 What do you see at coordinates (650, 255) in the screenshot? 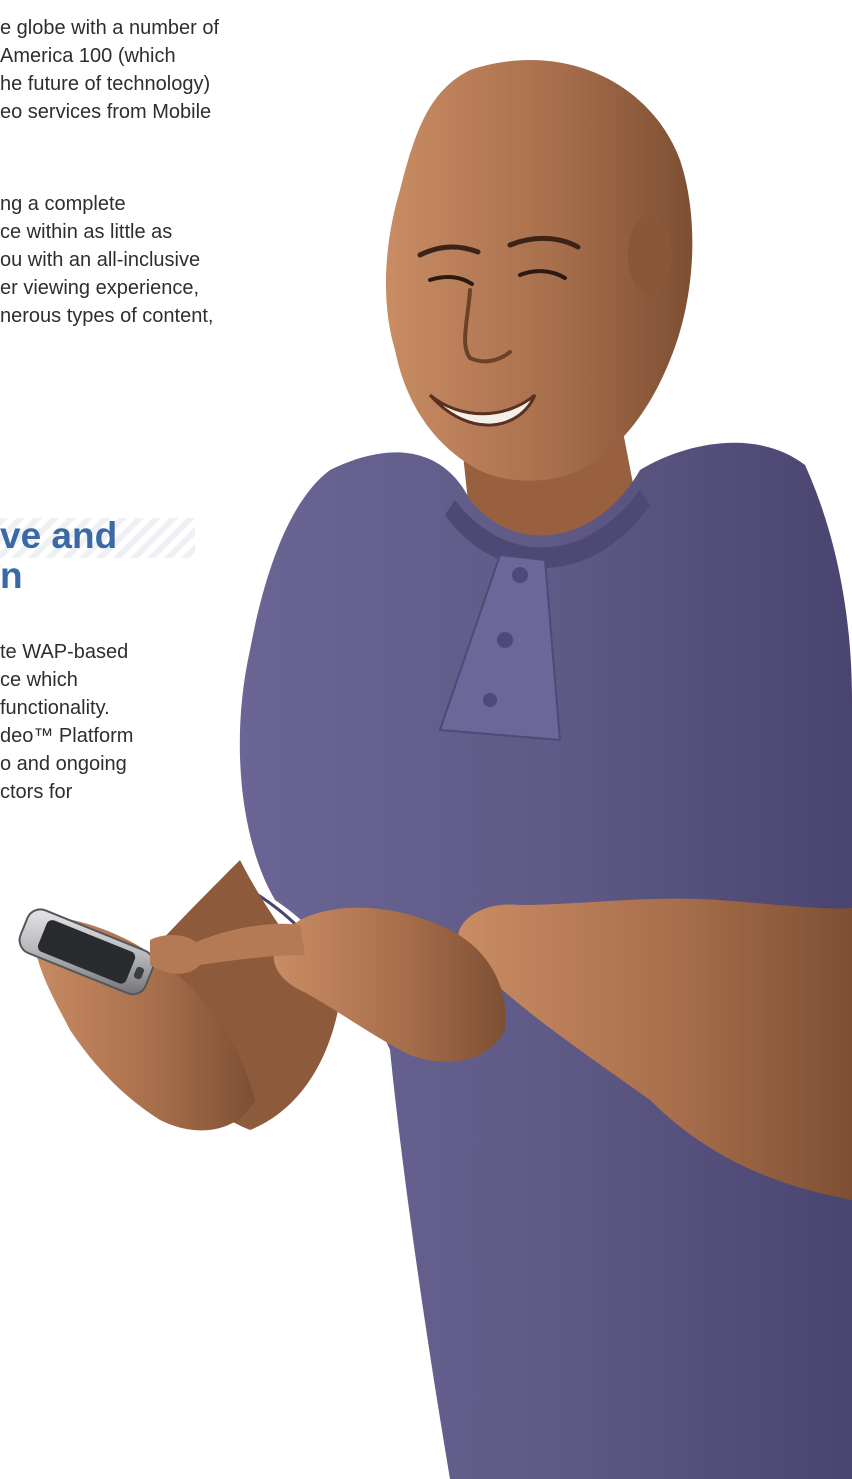
I see `ear` at bounding box center [650, 255].